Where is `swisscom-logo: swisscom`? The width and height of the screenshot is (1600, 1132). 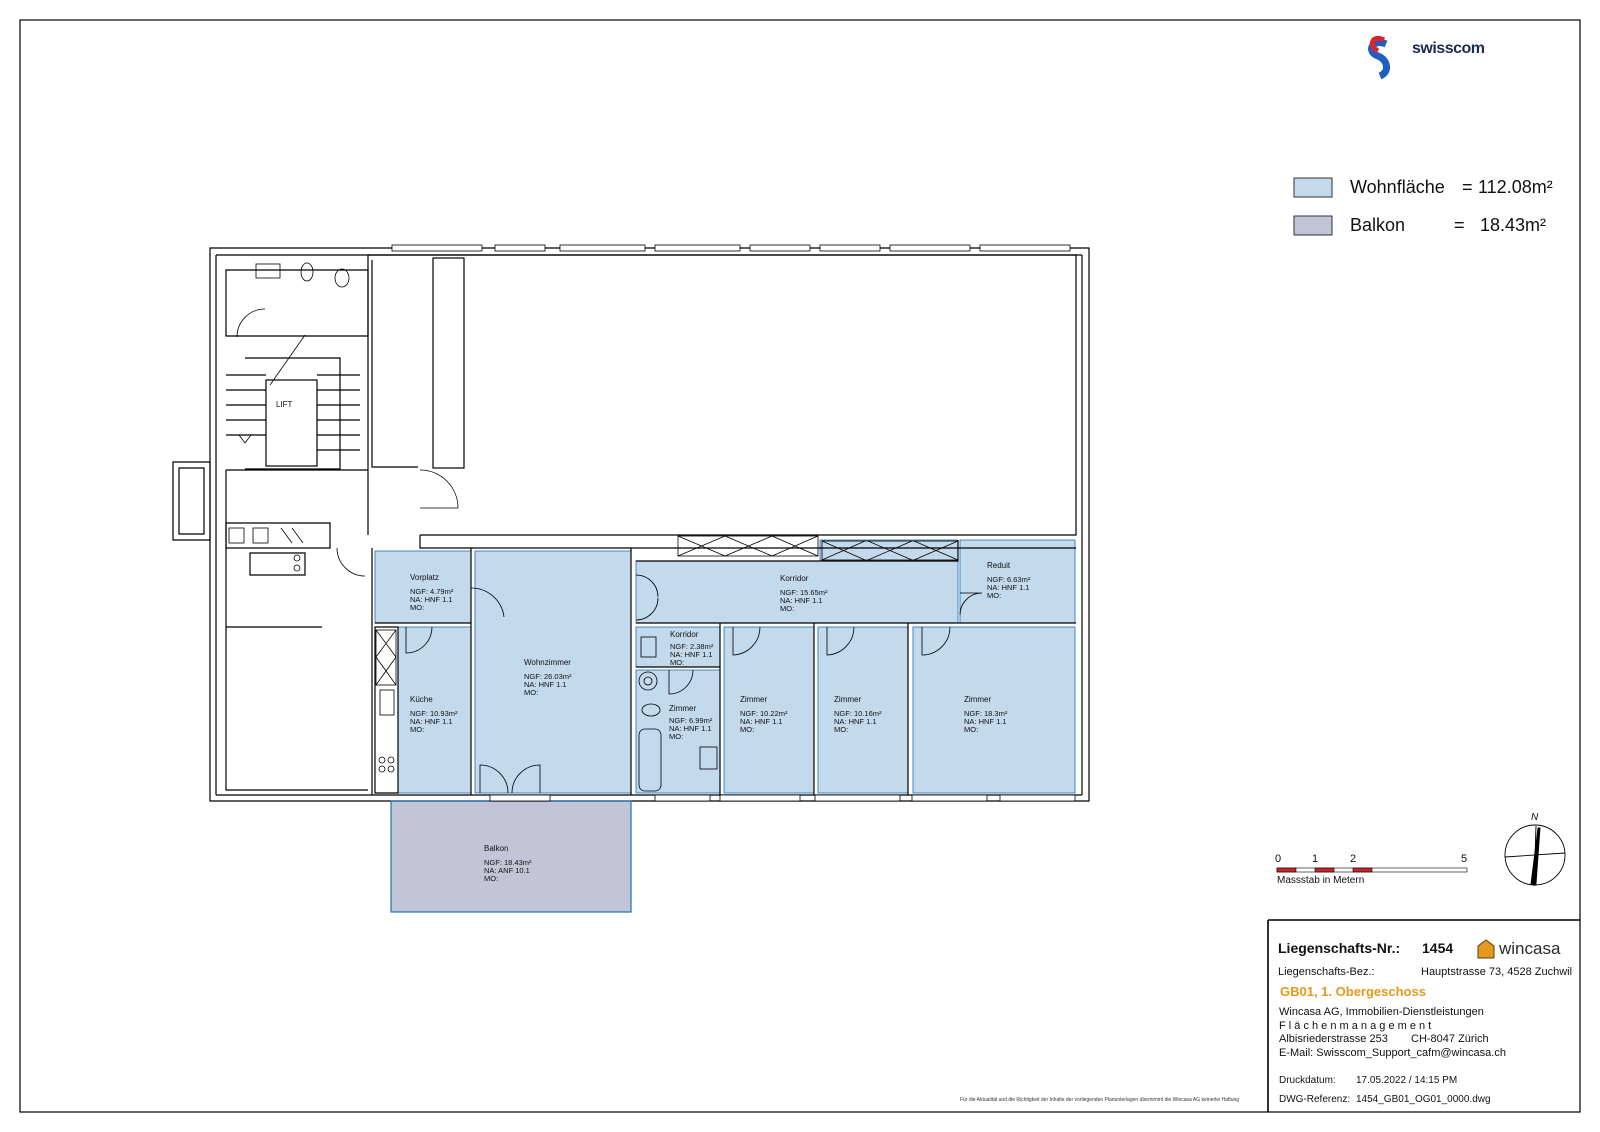 swisscom-logo: swisscom is located at coordinates (1448, 48).